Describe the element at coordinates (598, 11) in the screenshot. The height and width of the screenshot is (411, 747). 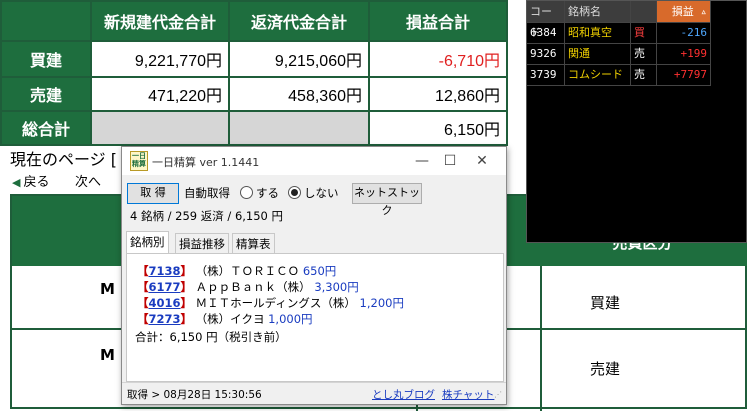
I see `ticker-header-name: 銘柄名` at that location.